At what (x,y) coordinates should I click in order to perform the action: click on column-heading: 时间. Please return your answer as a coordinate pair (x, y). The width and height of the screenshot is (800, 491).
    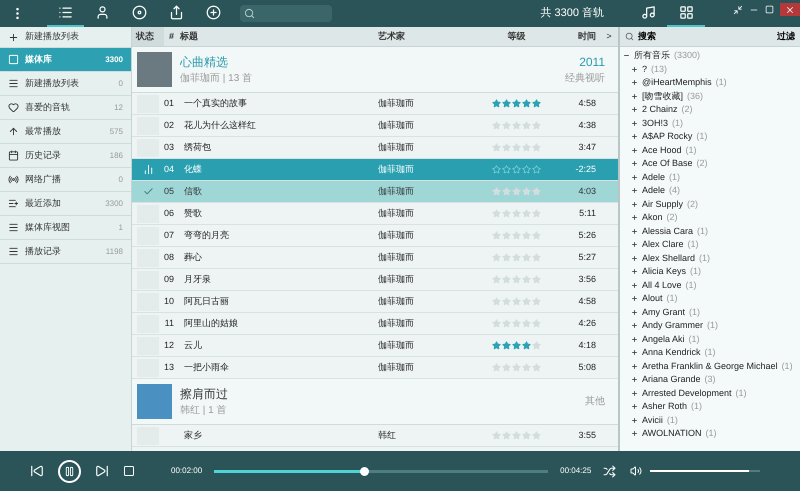
    Looking at the image, I should click on (572, 37).